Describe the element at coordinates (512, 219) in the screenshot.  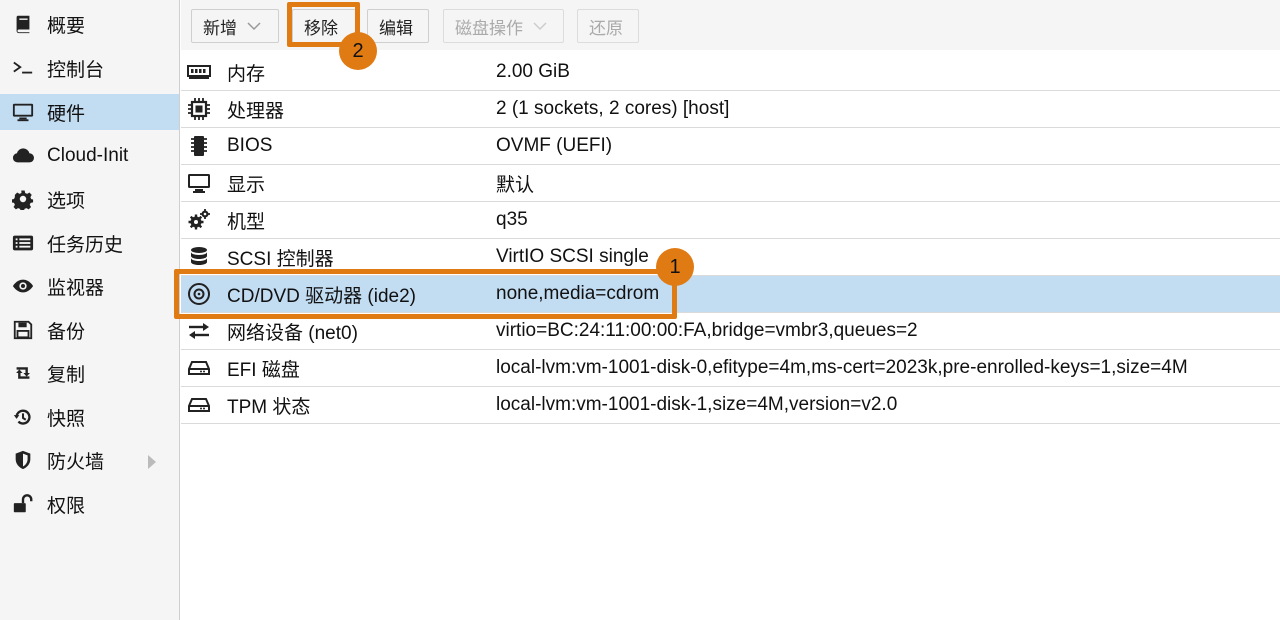
I see `row-value: q35` at that location.